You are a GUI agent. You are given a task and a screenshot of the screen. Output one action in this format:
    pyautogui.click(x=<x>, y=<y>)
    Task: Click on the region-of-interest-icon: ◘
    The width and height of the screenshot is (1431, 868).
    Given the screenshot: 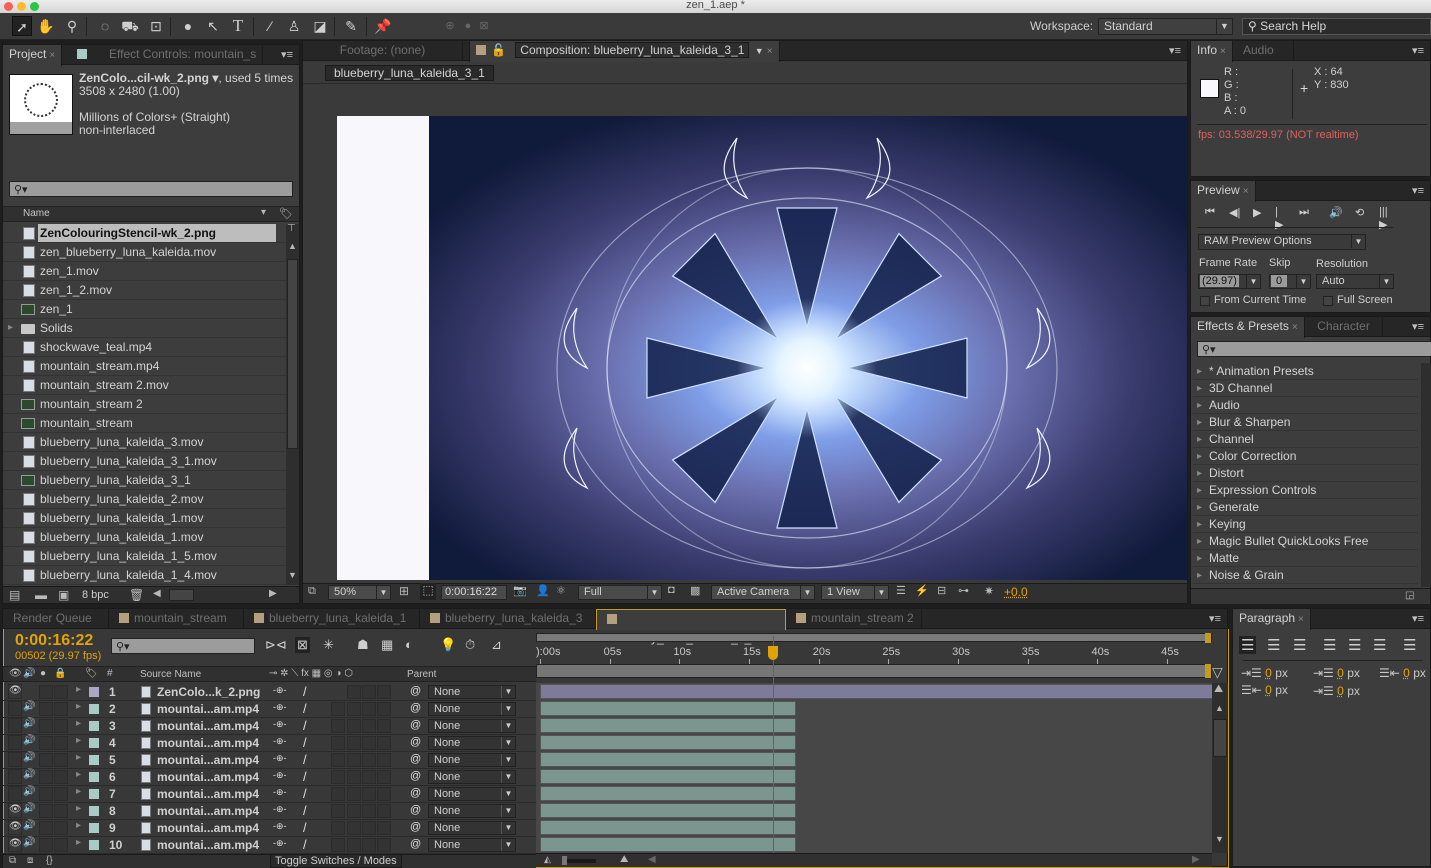 What is the action you would take?
    pyautogui.click(x=671, y=590)
    